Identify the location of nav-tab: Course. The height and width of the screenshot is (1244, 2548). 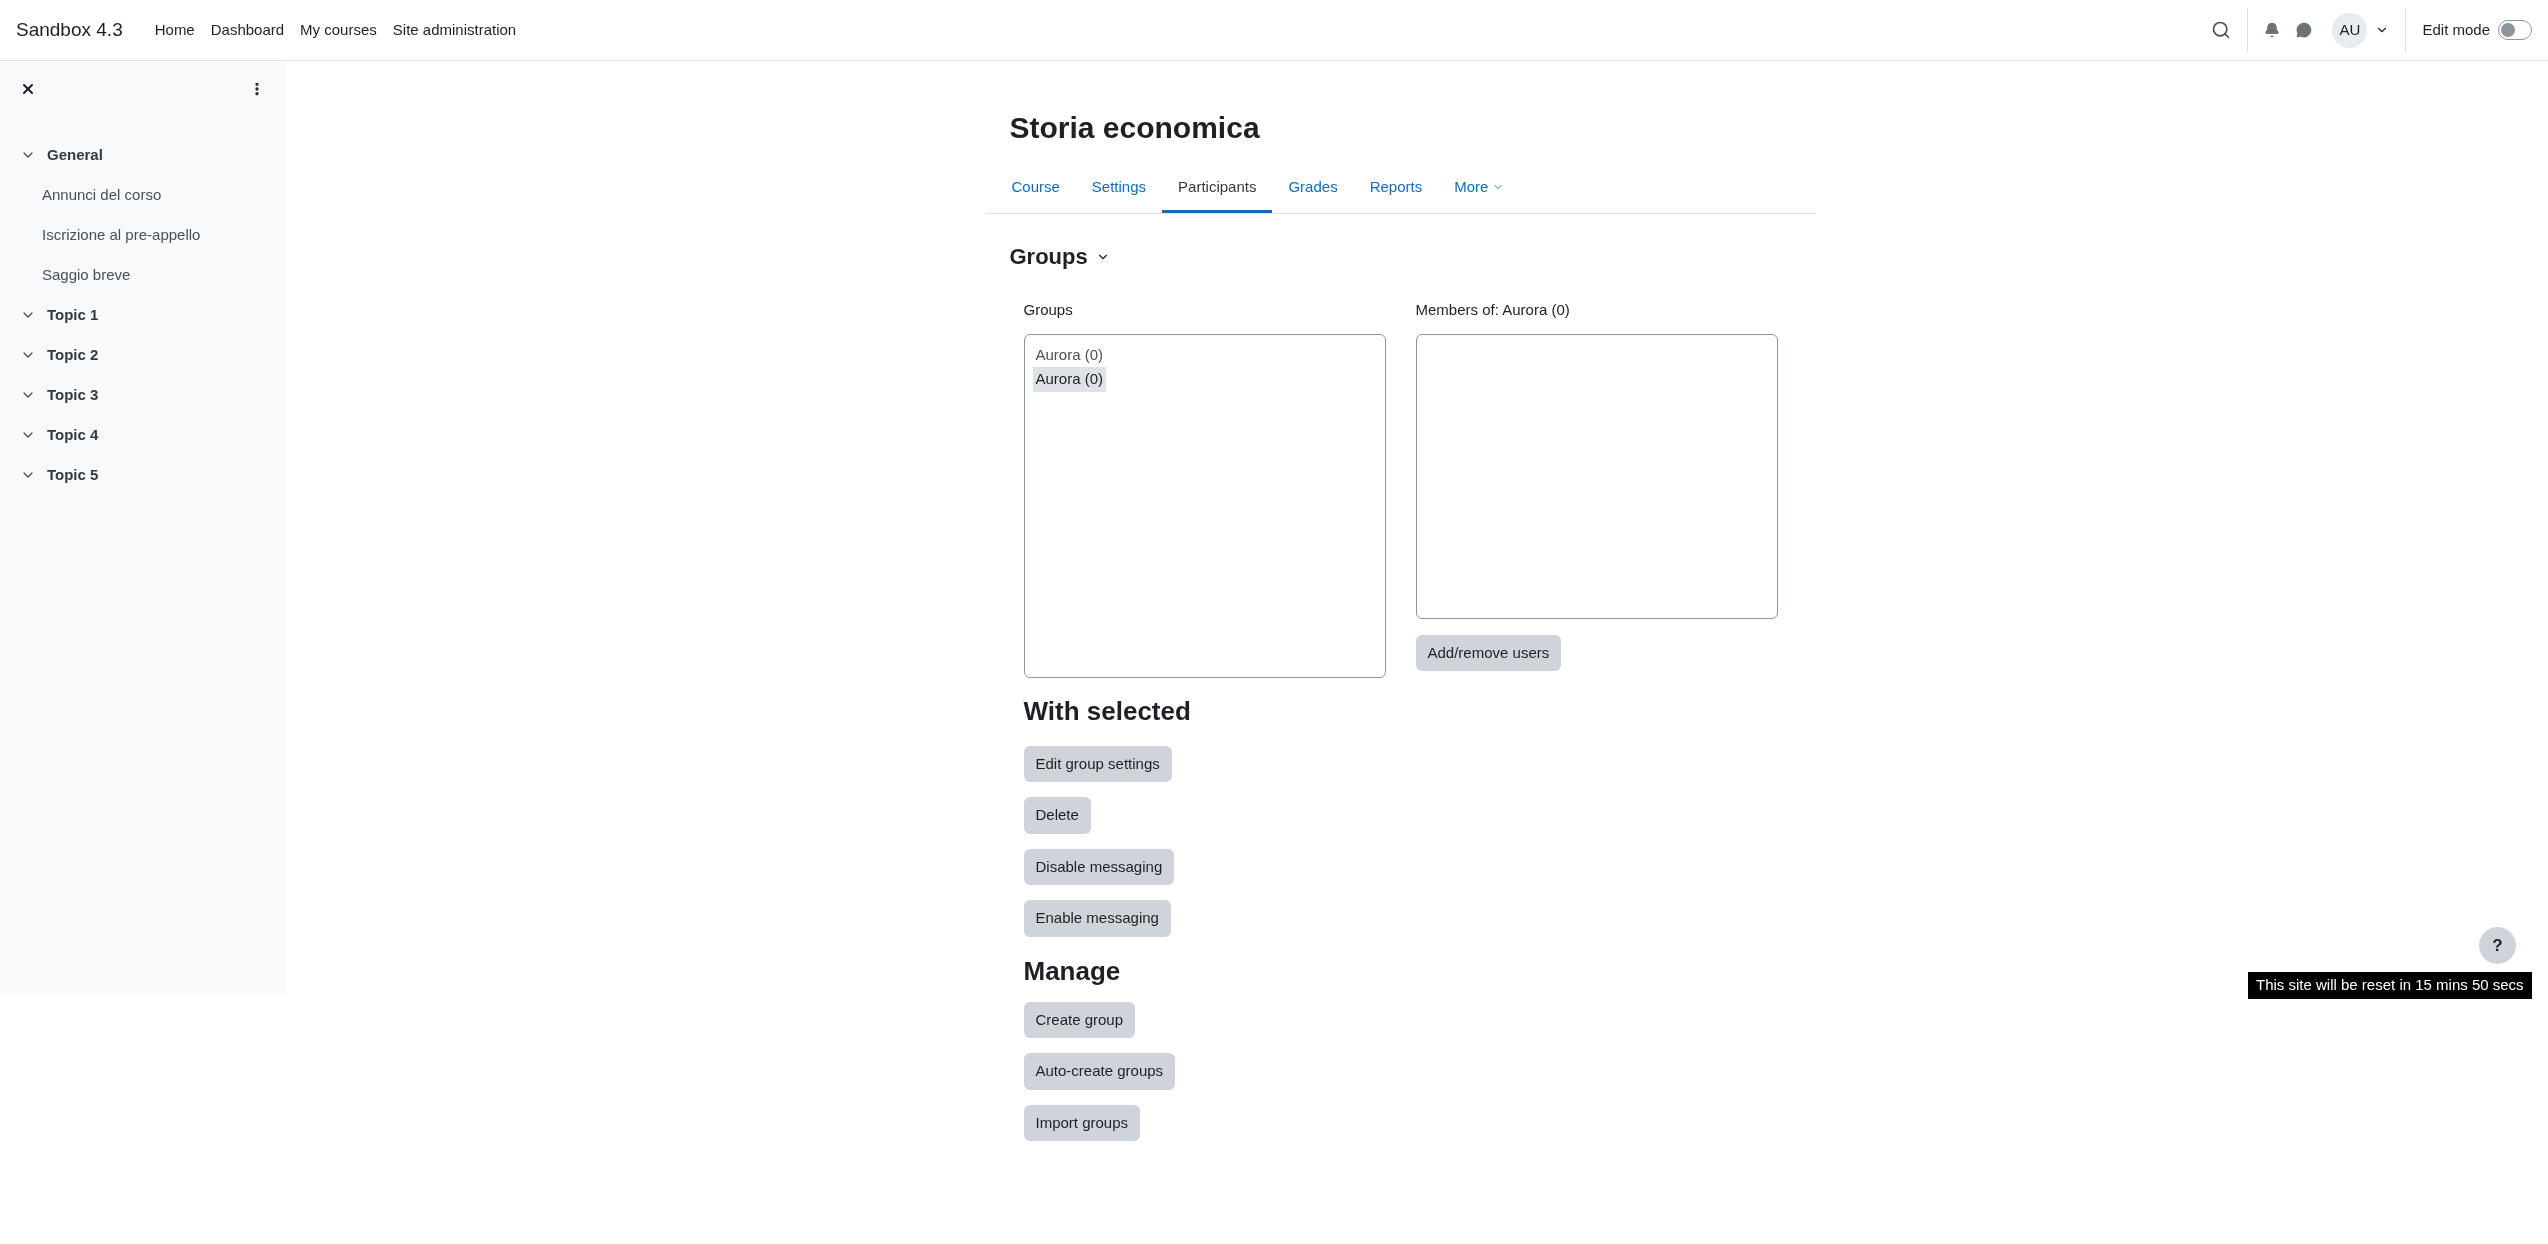
(1035, 188).